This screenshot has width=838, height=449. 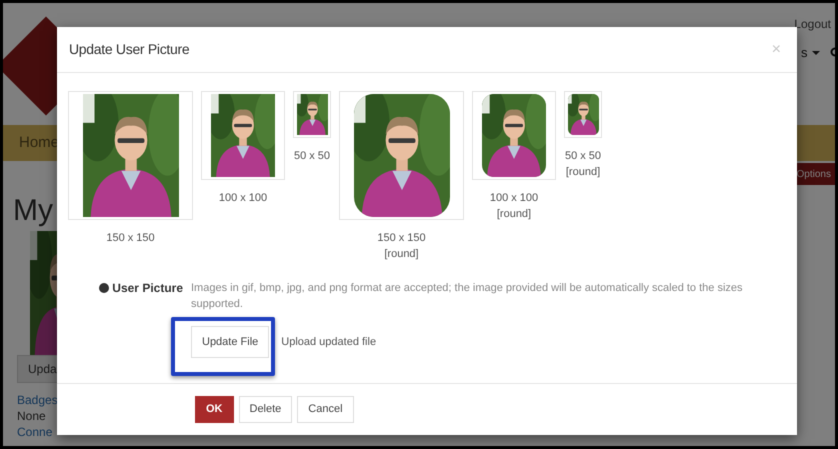 I want to click on ok-button: OK, so click(x=214, y=409).